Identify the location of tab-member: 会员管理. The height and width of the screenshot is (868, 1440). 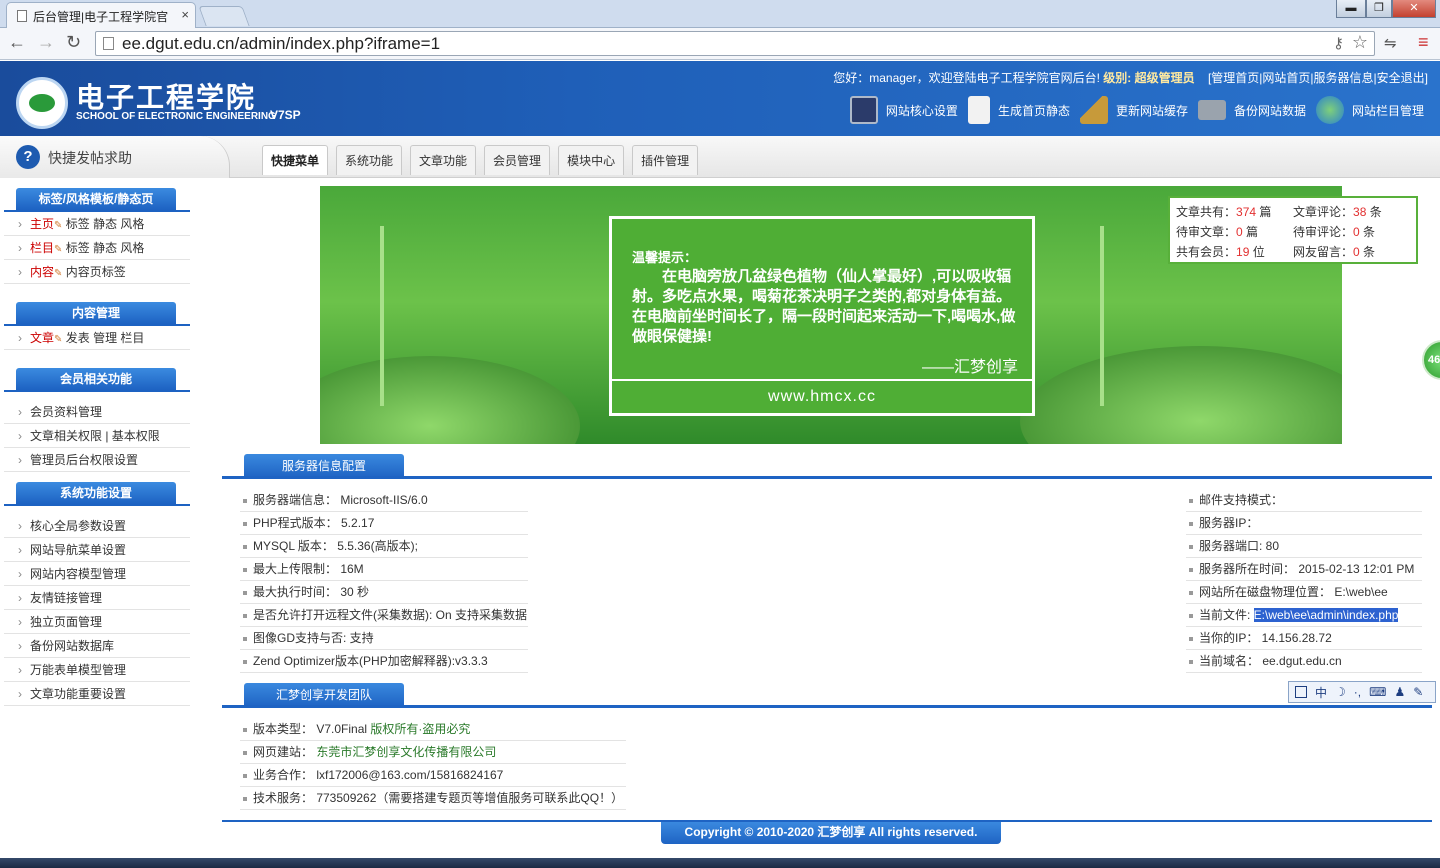
(517, 160).